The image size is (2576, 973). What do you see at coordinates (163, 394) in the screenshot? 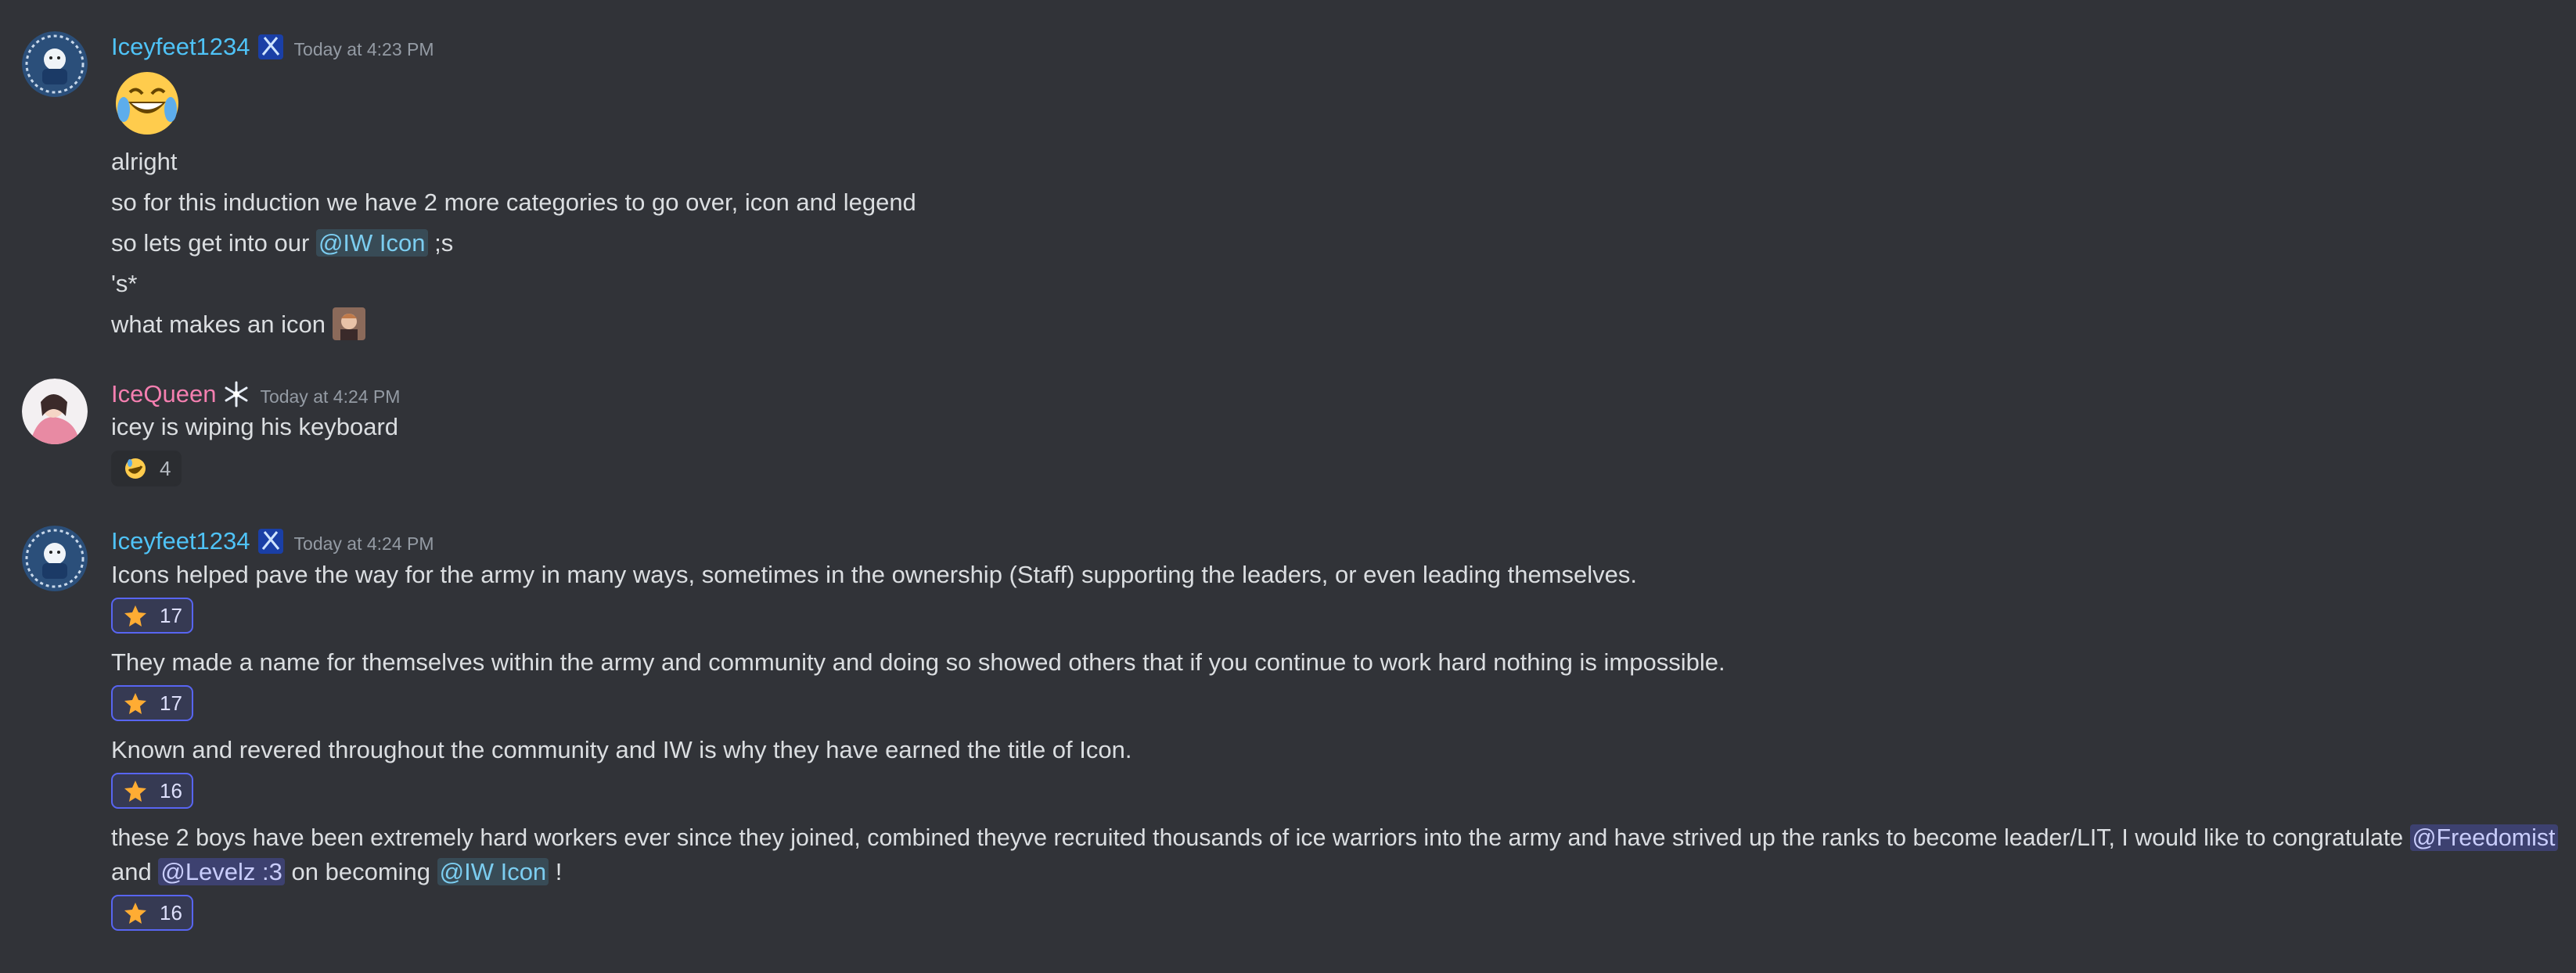
I see `author-name: IceQueen` at bounding box center [163, 394].